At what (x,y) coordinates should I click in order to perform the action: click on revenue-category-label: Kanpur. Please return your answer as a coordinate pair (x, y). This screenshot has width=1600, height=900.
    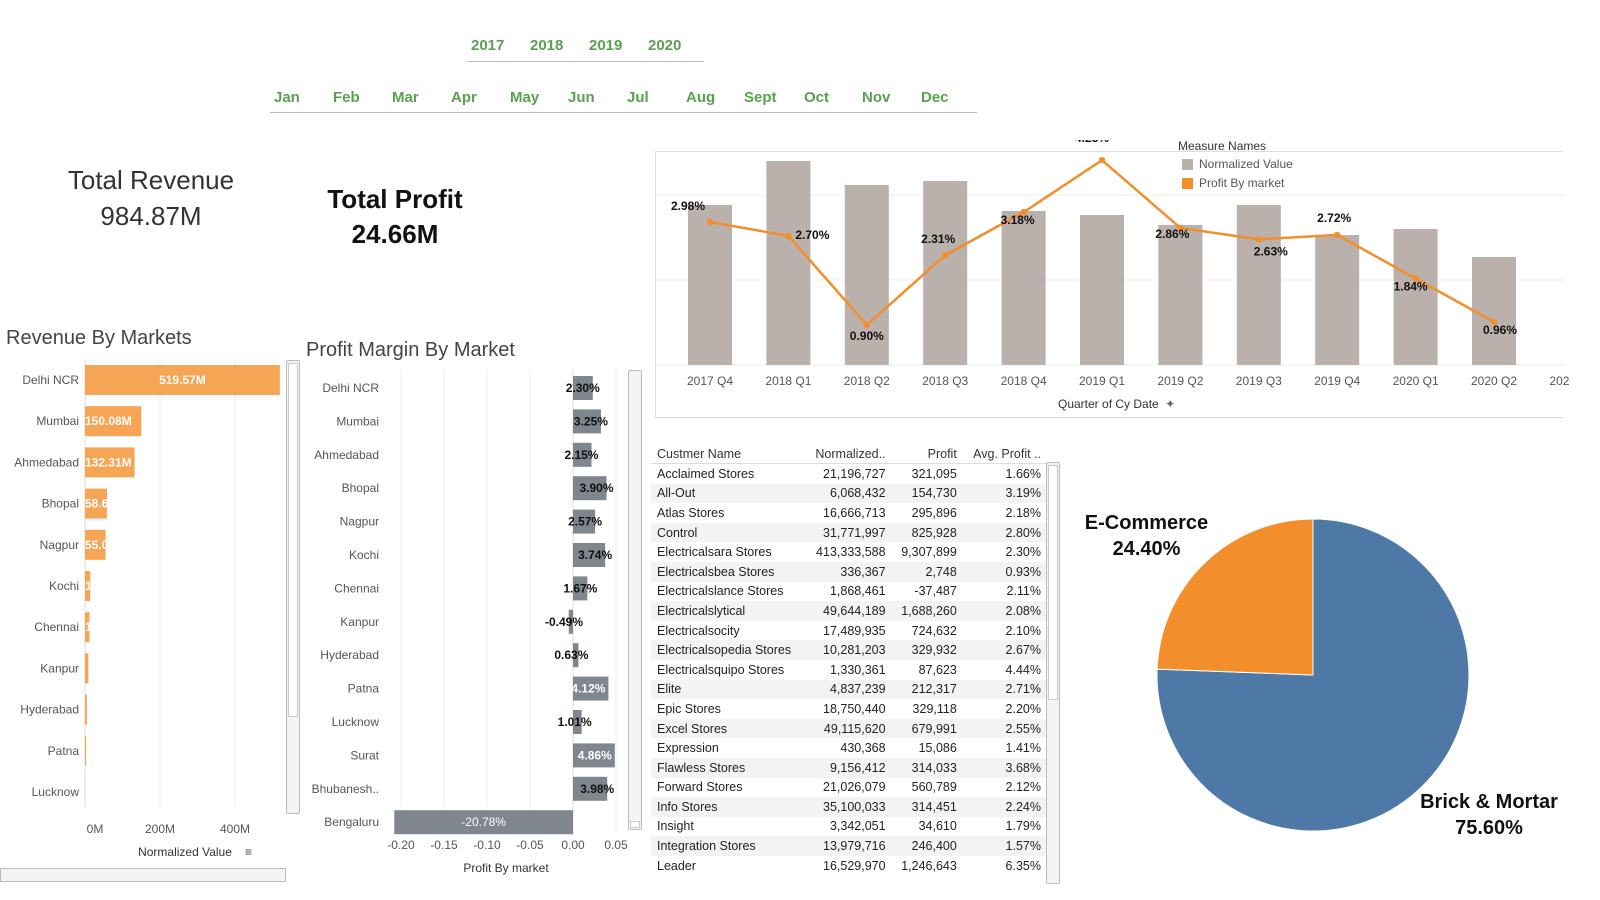
    Looking at the image, I should click on (59, 668).